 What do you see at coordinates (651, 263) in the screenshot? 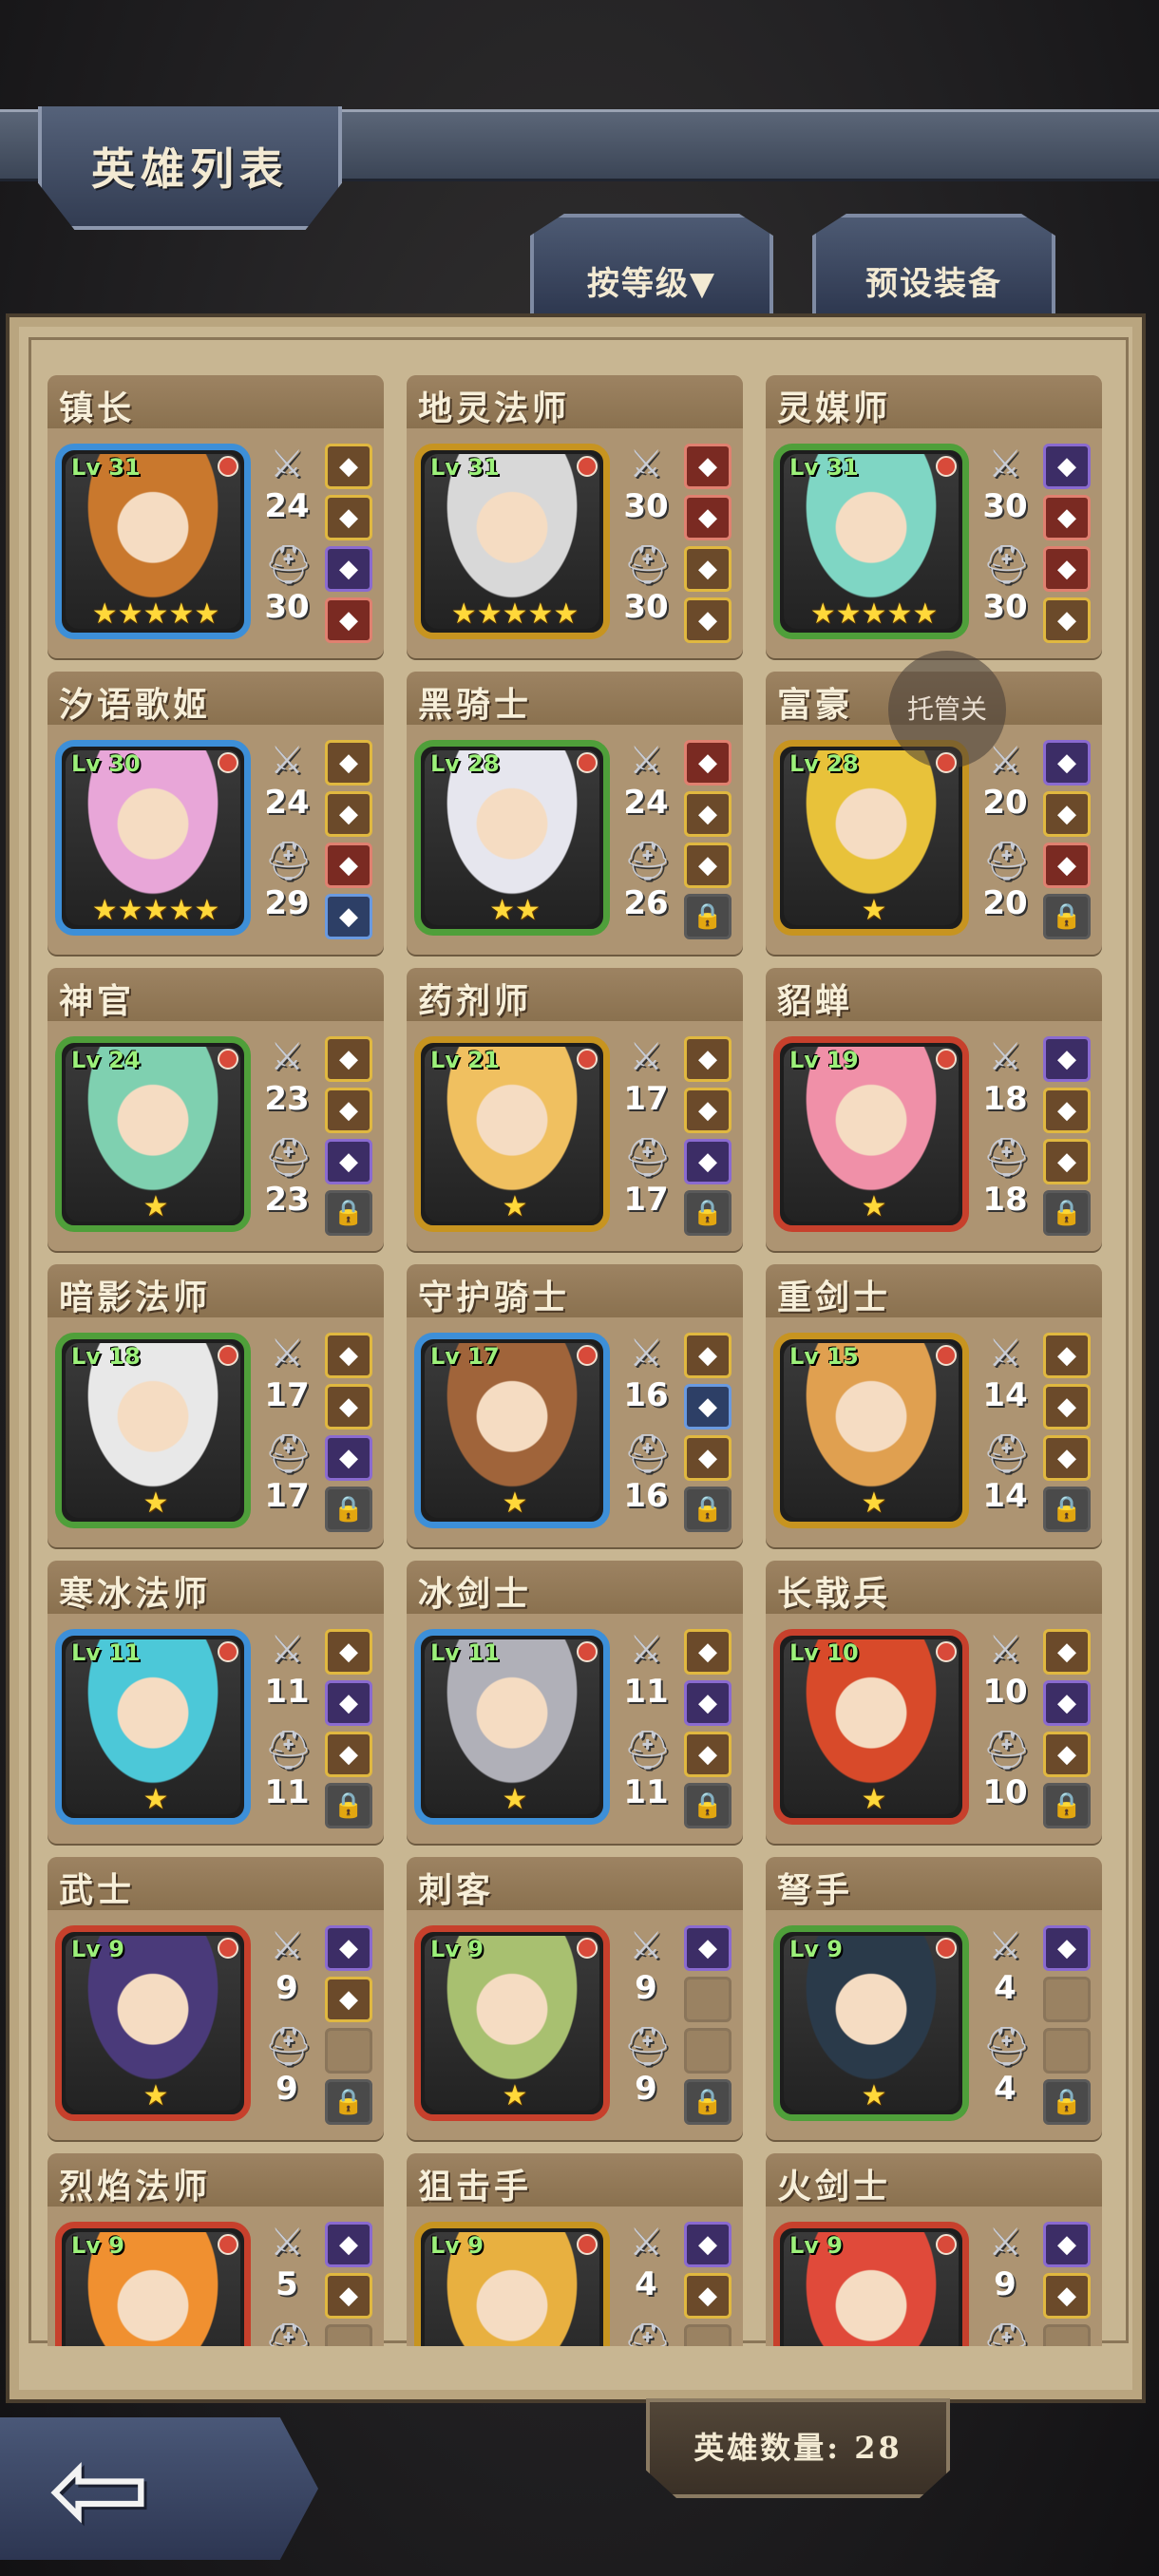
I see `sort-by-level-tab: 按等级▼` at bounding box center [651, 263].